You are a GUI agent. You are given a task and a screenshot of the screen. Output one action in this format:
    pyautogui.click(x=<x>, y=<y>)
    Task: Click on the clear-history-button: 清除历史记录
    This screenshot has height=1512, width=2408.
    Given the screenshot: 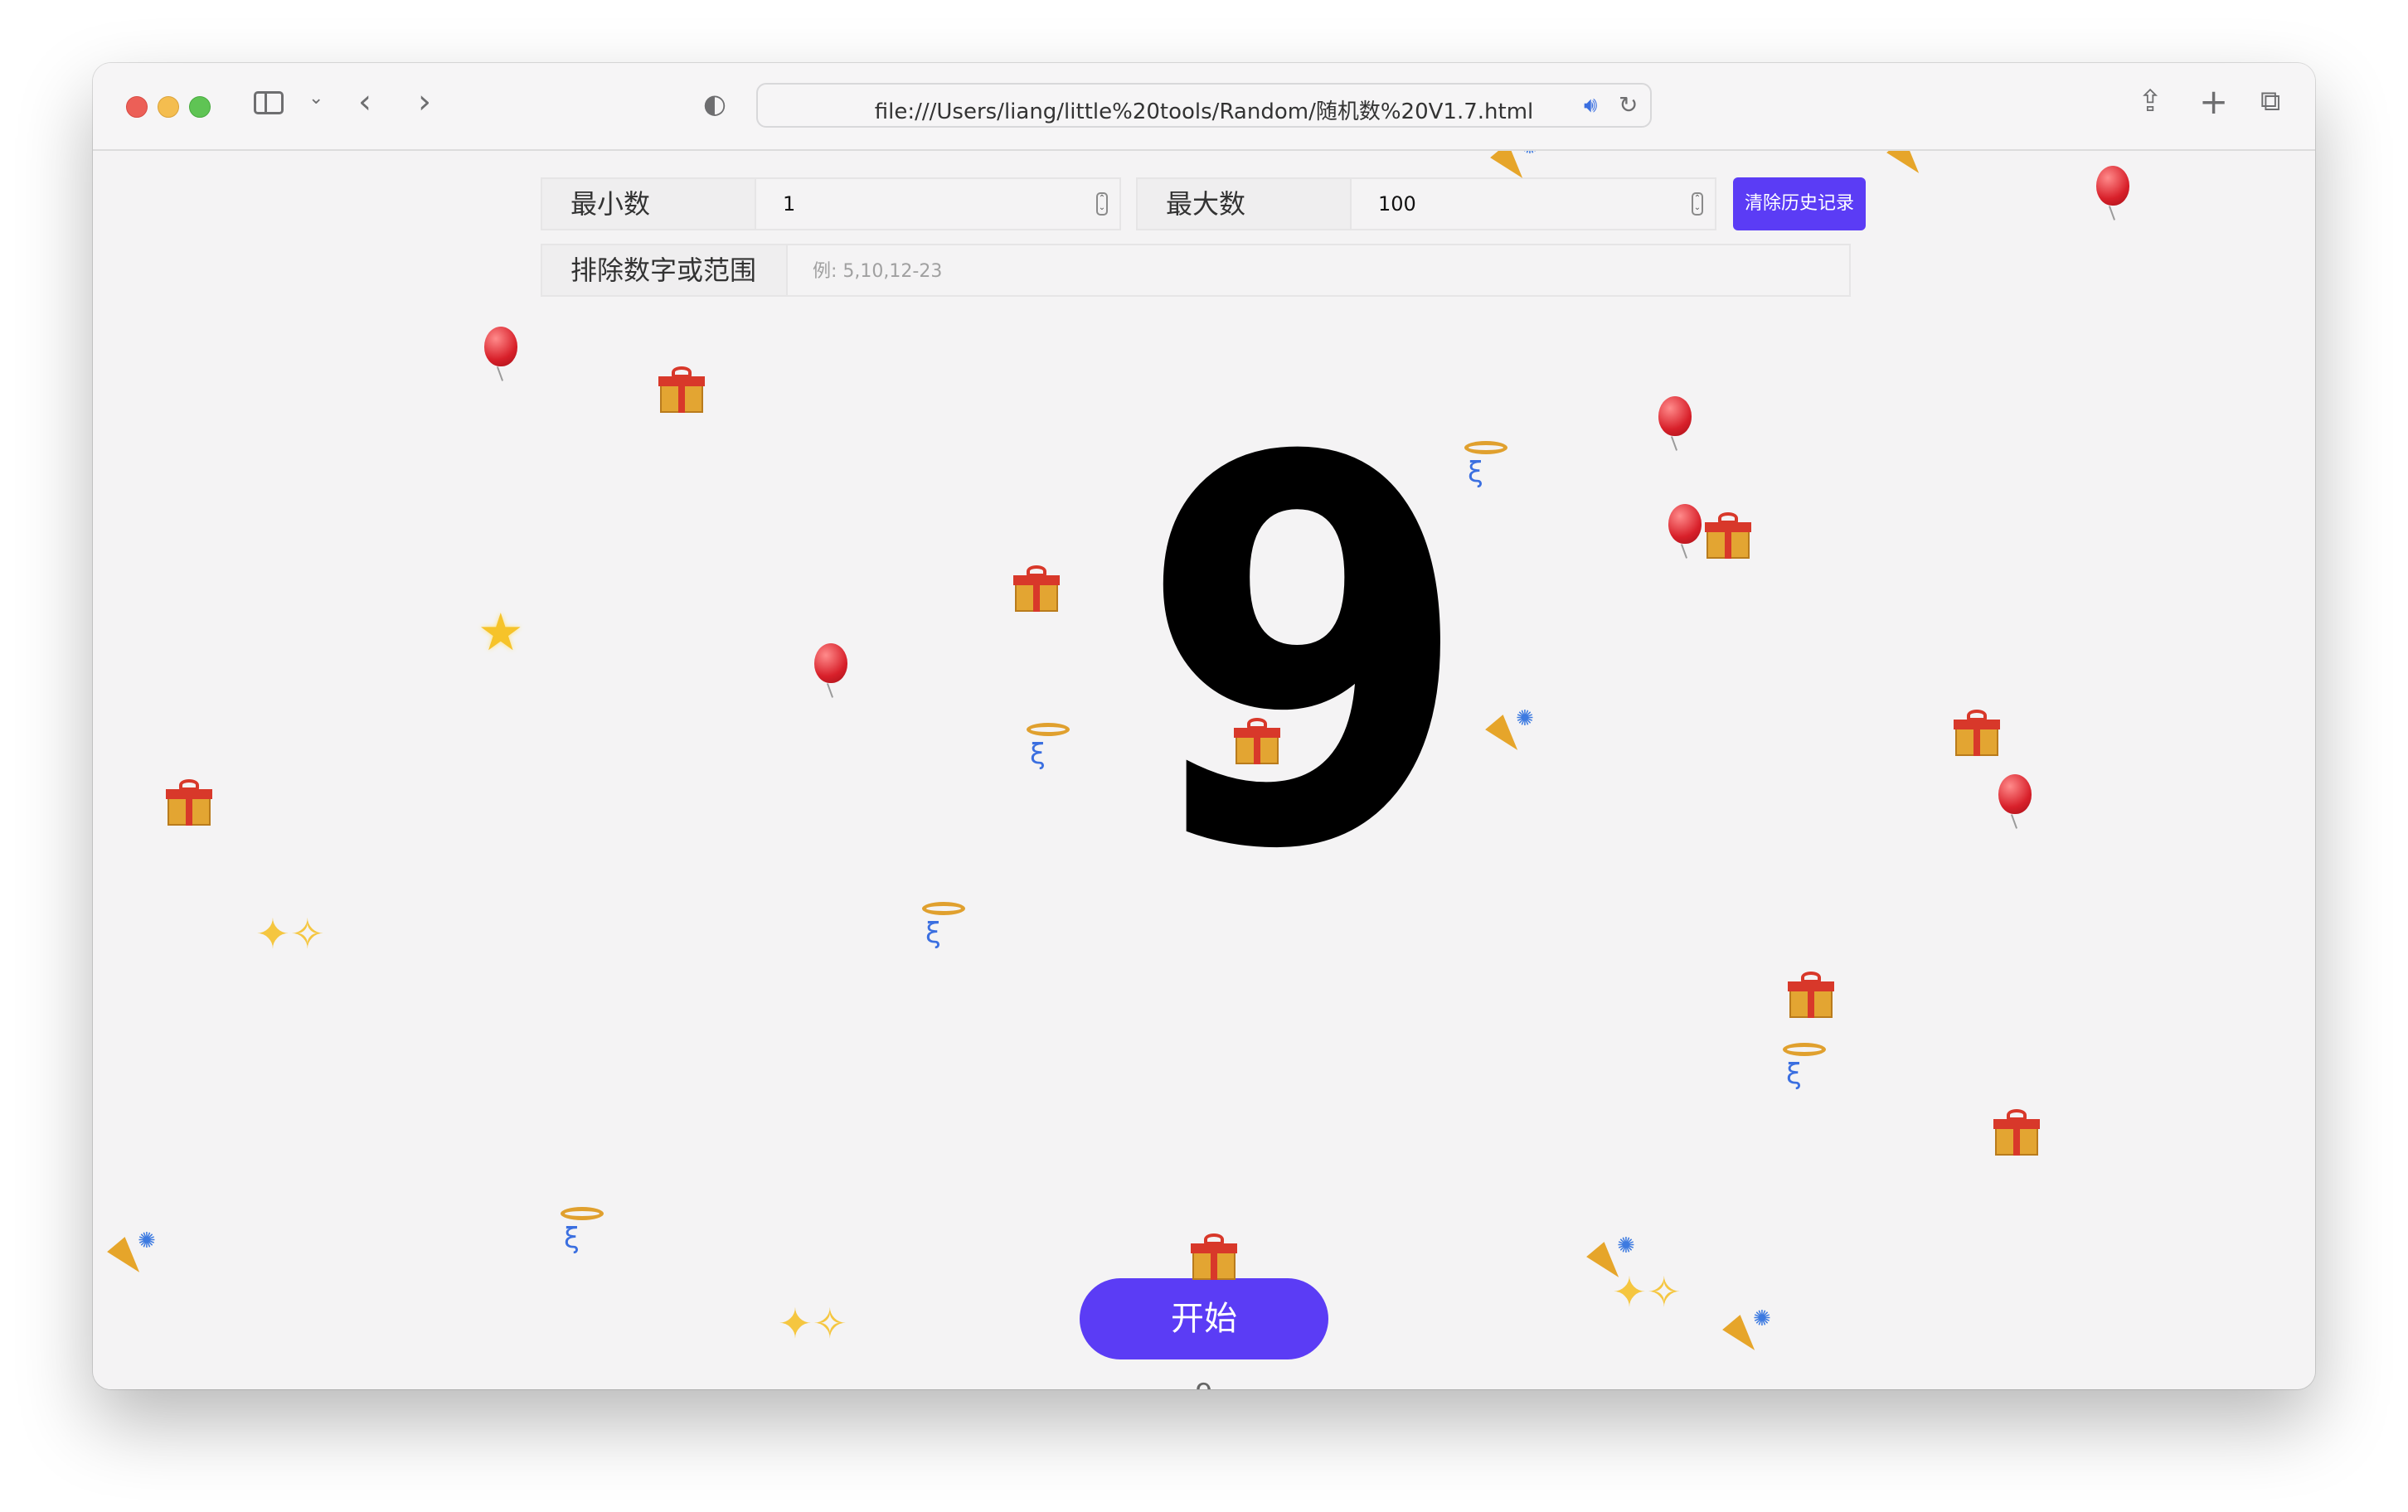 What is the action you would take?
    pyautogui.click(x=1800, y=203)
    